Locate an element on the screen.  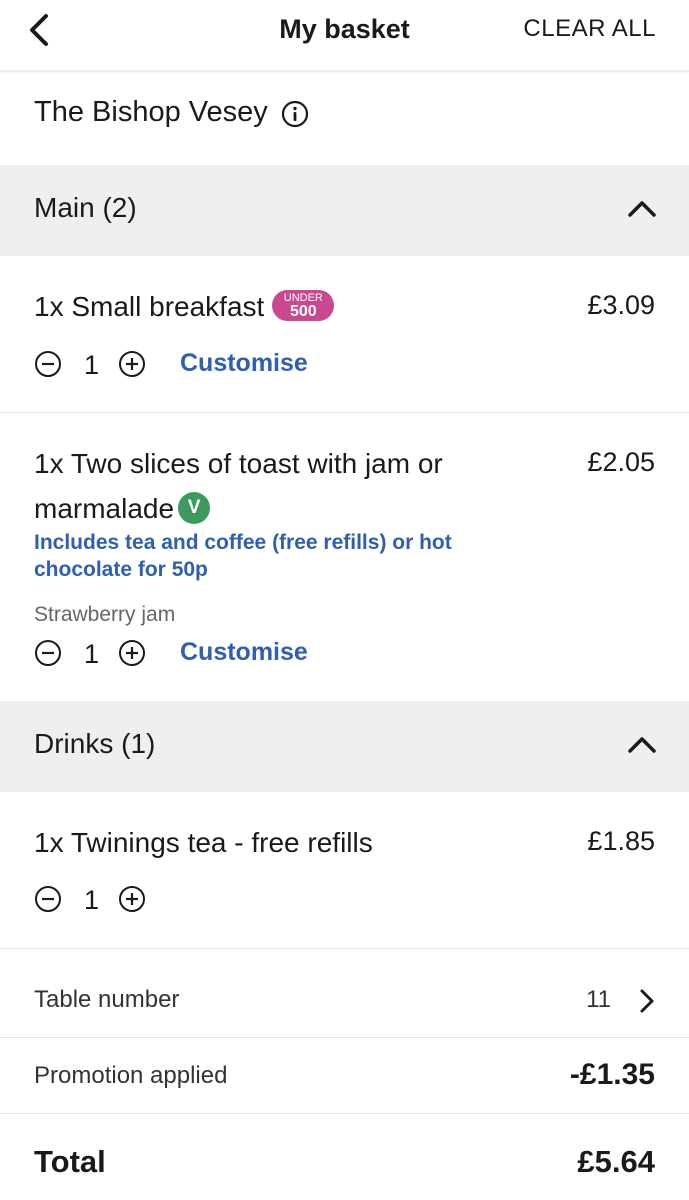
vegetarian-badge: V is located at coordinates (194, 507).